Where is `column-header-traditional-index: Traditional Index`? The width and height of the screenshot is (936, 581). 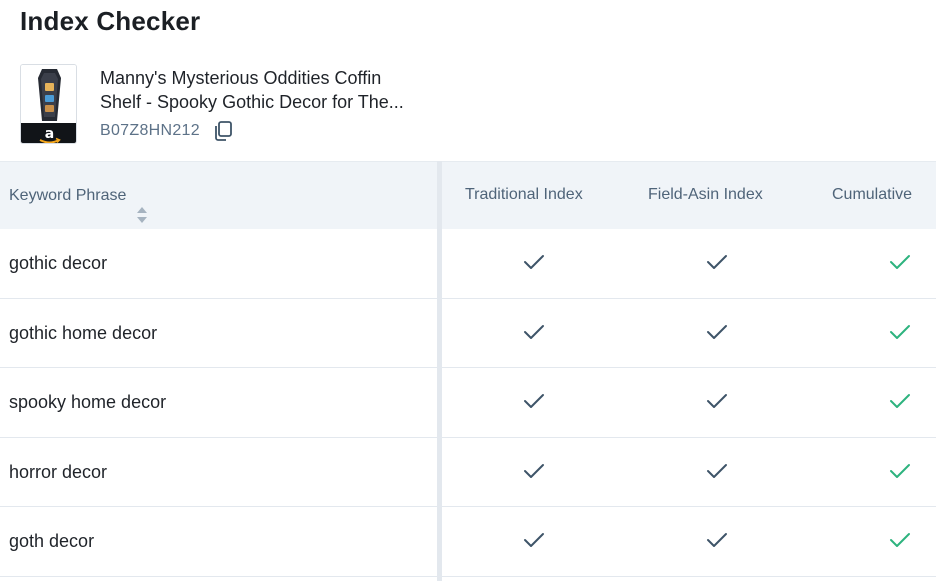 column-header-traditional-index: Traditional Index is located at coordinates (524, 194).